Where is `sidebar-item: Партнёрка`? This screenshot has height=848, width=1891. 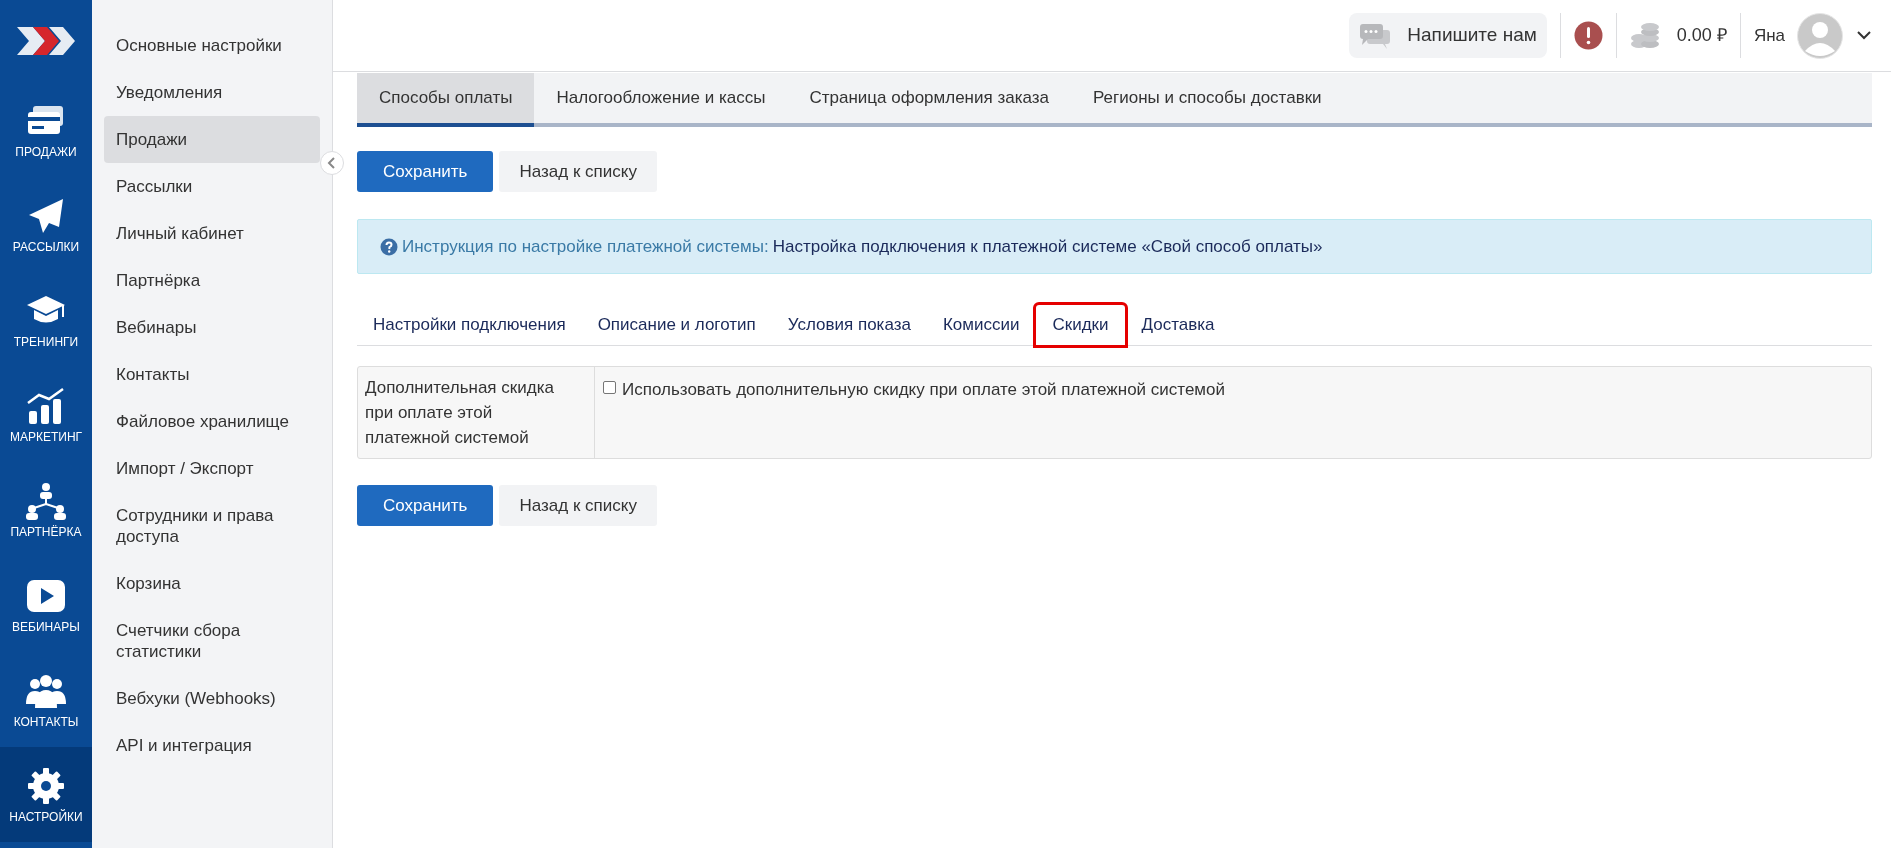
sidebar-item: Партнёрка is located at coordinates (212, 280).